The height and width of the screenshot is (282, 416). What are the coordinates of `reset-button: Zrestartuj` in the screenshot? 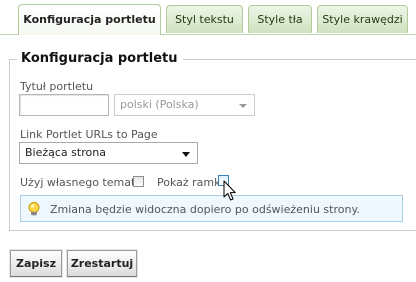 It's located at (102, 263).